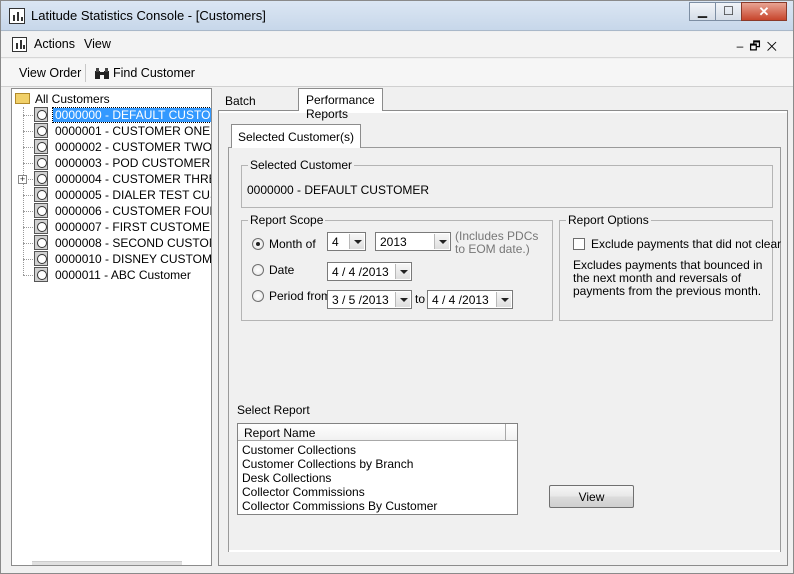  Describe the element at coordinates (287, 220) in the screenshot. I see `report-scope-legend: Report Scope` at that location.